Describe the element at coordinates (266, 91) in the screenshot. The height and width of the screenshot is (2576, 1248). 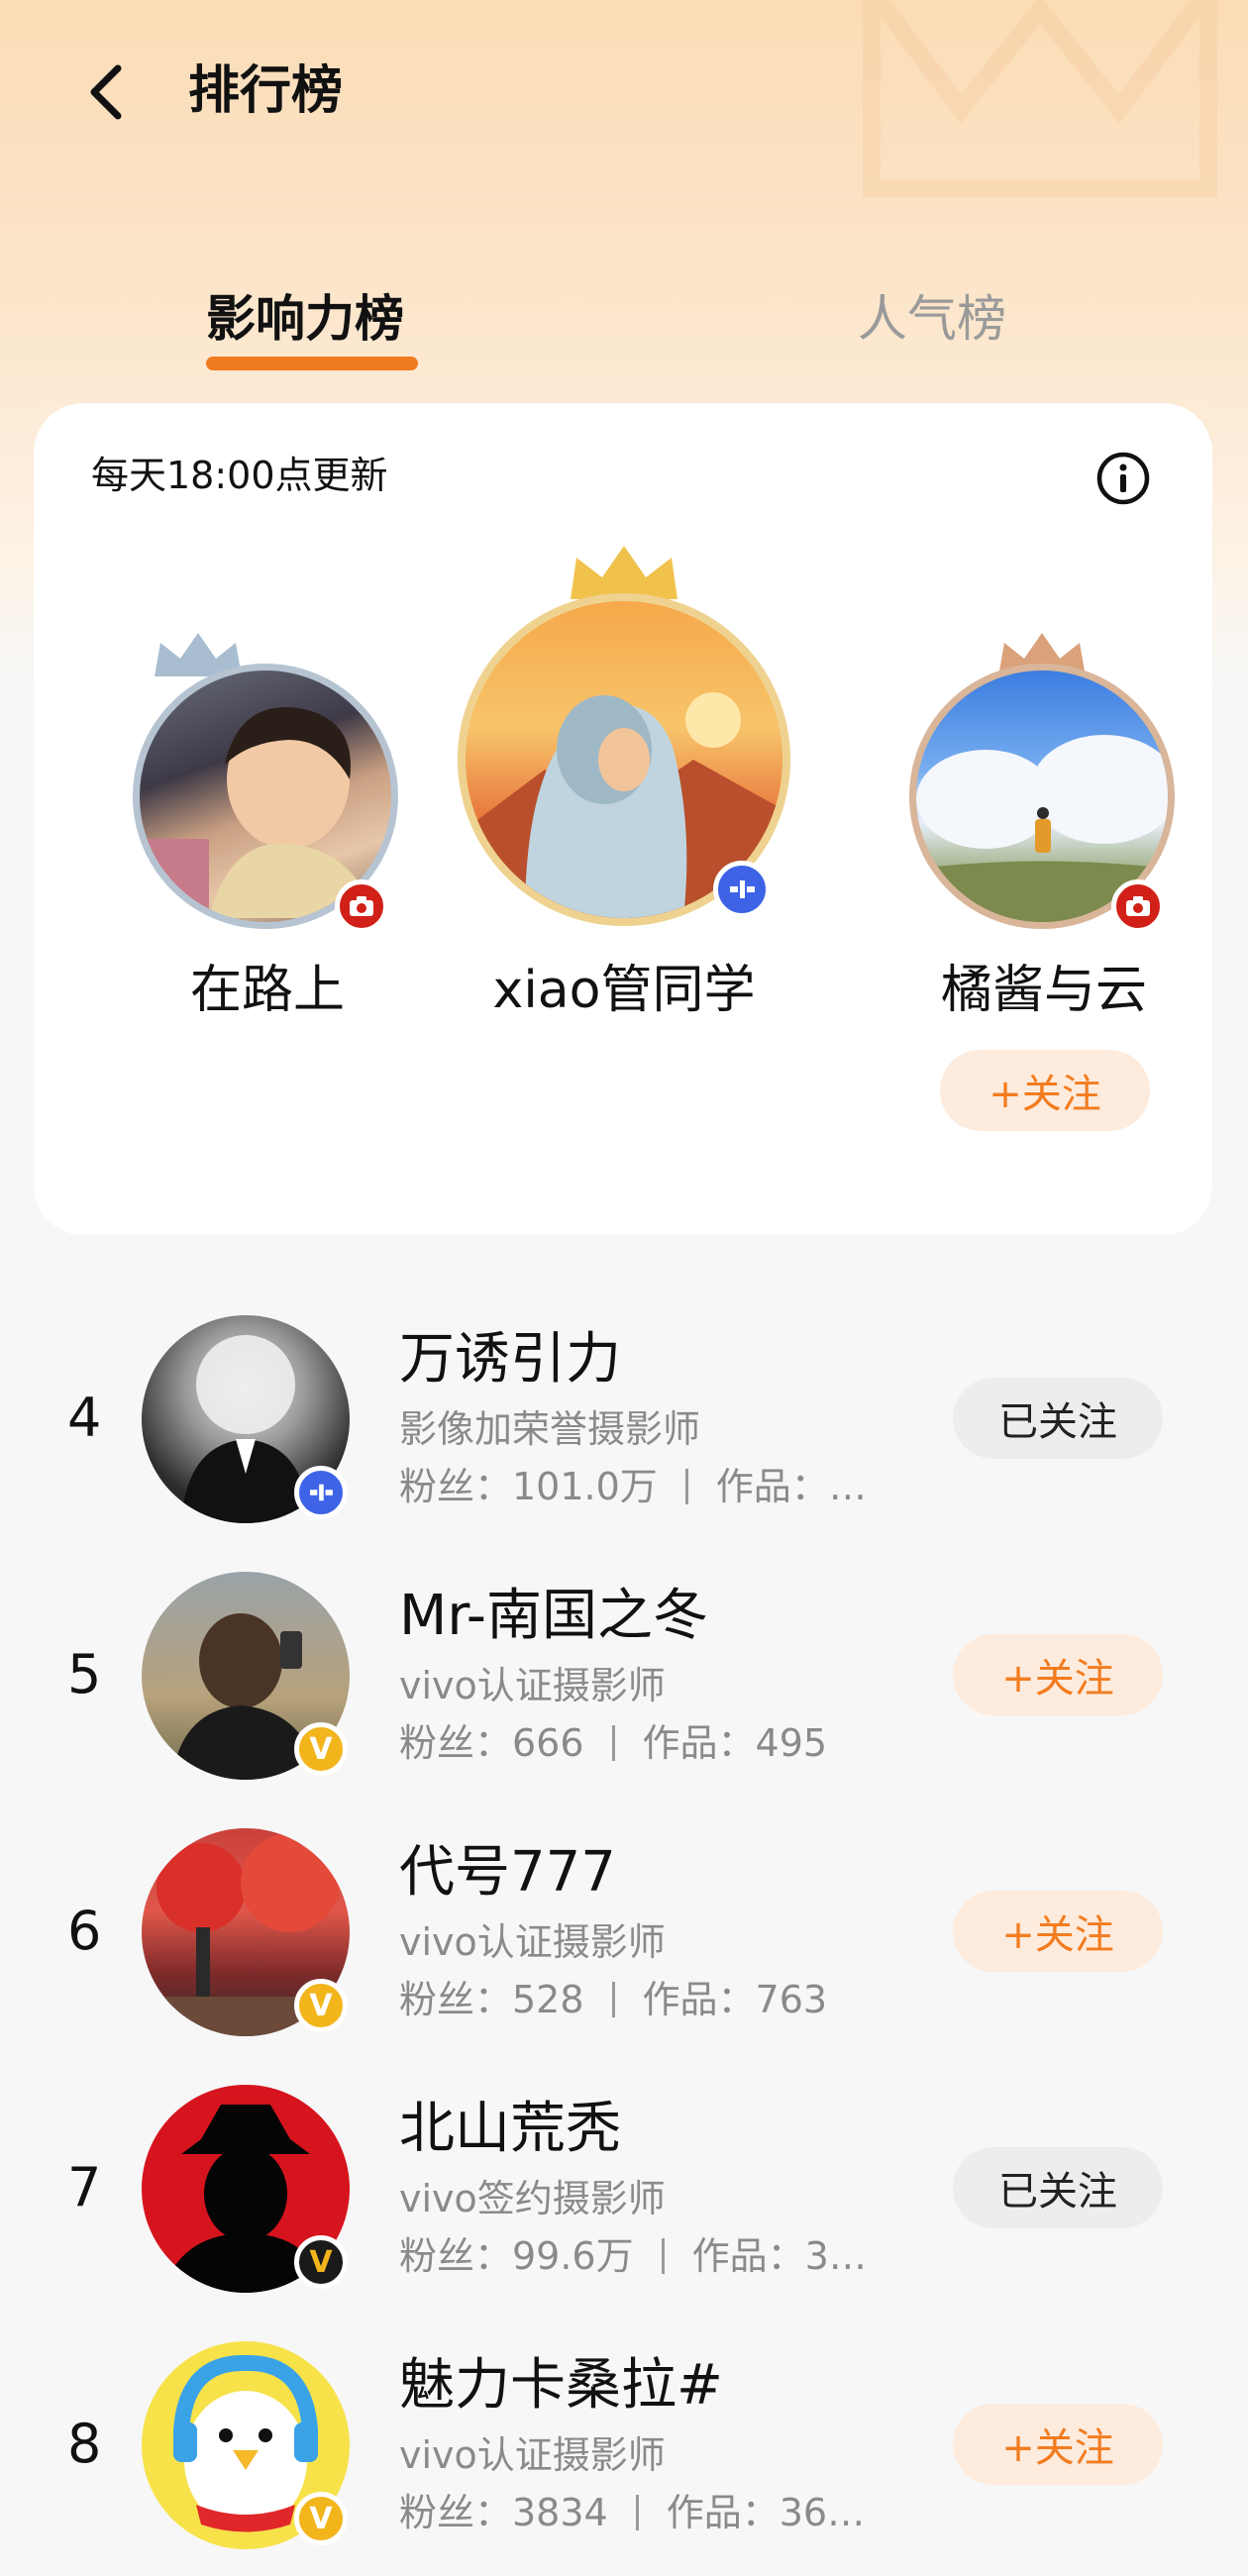
I see `page-title: 排行榜` at that location.